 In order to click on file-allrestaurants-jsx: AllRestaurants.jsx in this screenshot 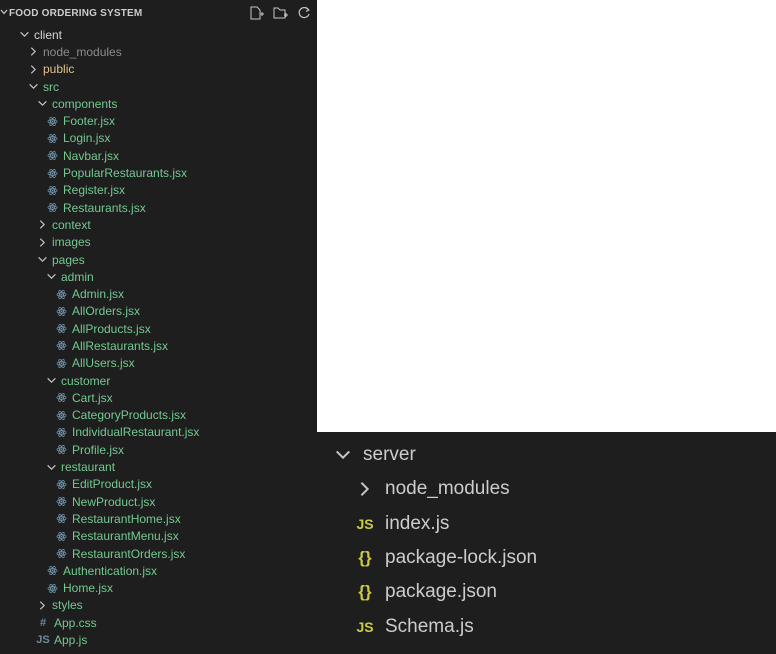, I will do `click(158, 345)`.